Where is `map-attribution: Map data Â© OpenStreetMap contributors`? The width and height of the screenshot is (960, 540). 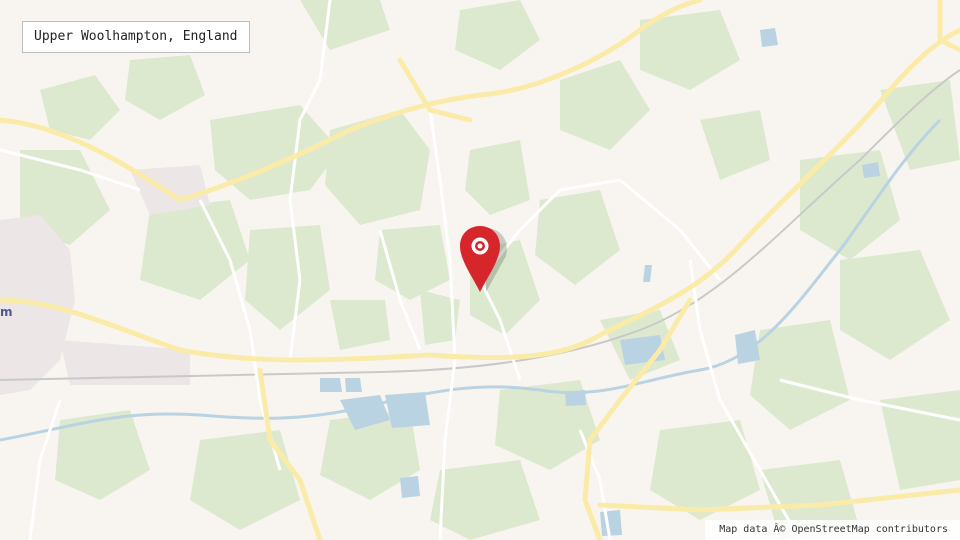
map-attribution: Map data Â© OpenStreetMap contributors is located at coordinates (832, 530).